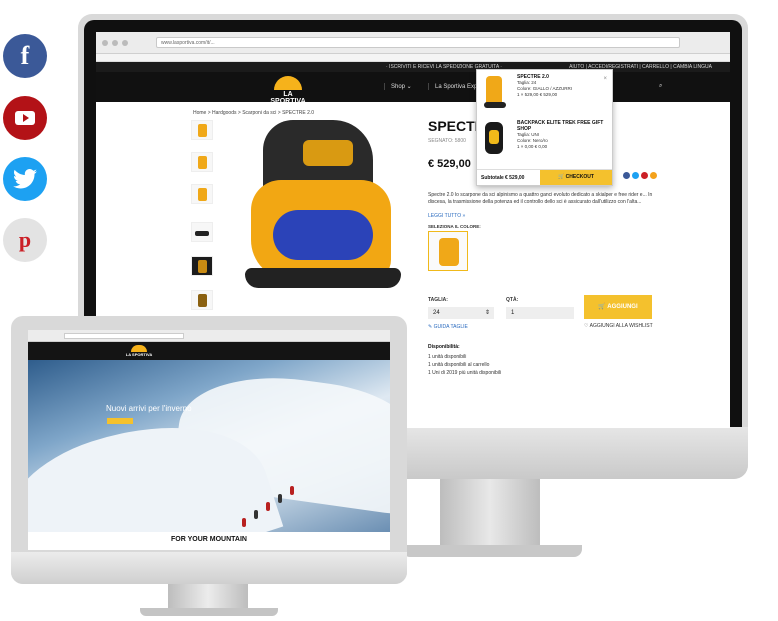  What do you see at coordinates (444, 347) in the screenshot?
I see `availability-title: Disponibilità:` at bounding box center [444, 347].